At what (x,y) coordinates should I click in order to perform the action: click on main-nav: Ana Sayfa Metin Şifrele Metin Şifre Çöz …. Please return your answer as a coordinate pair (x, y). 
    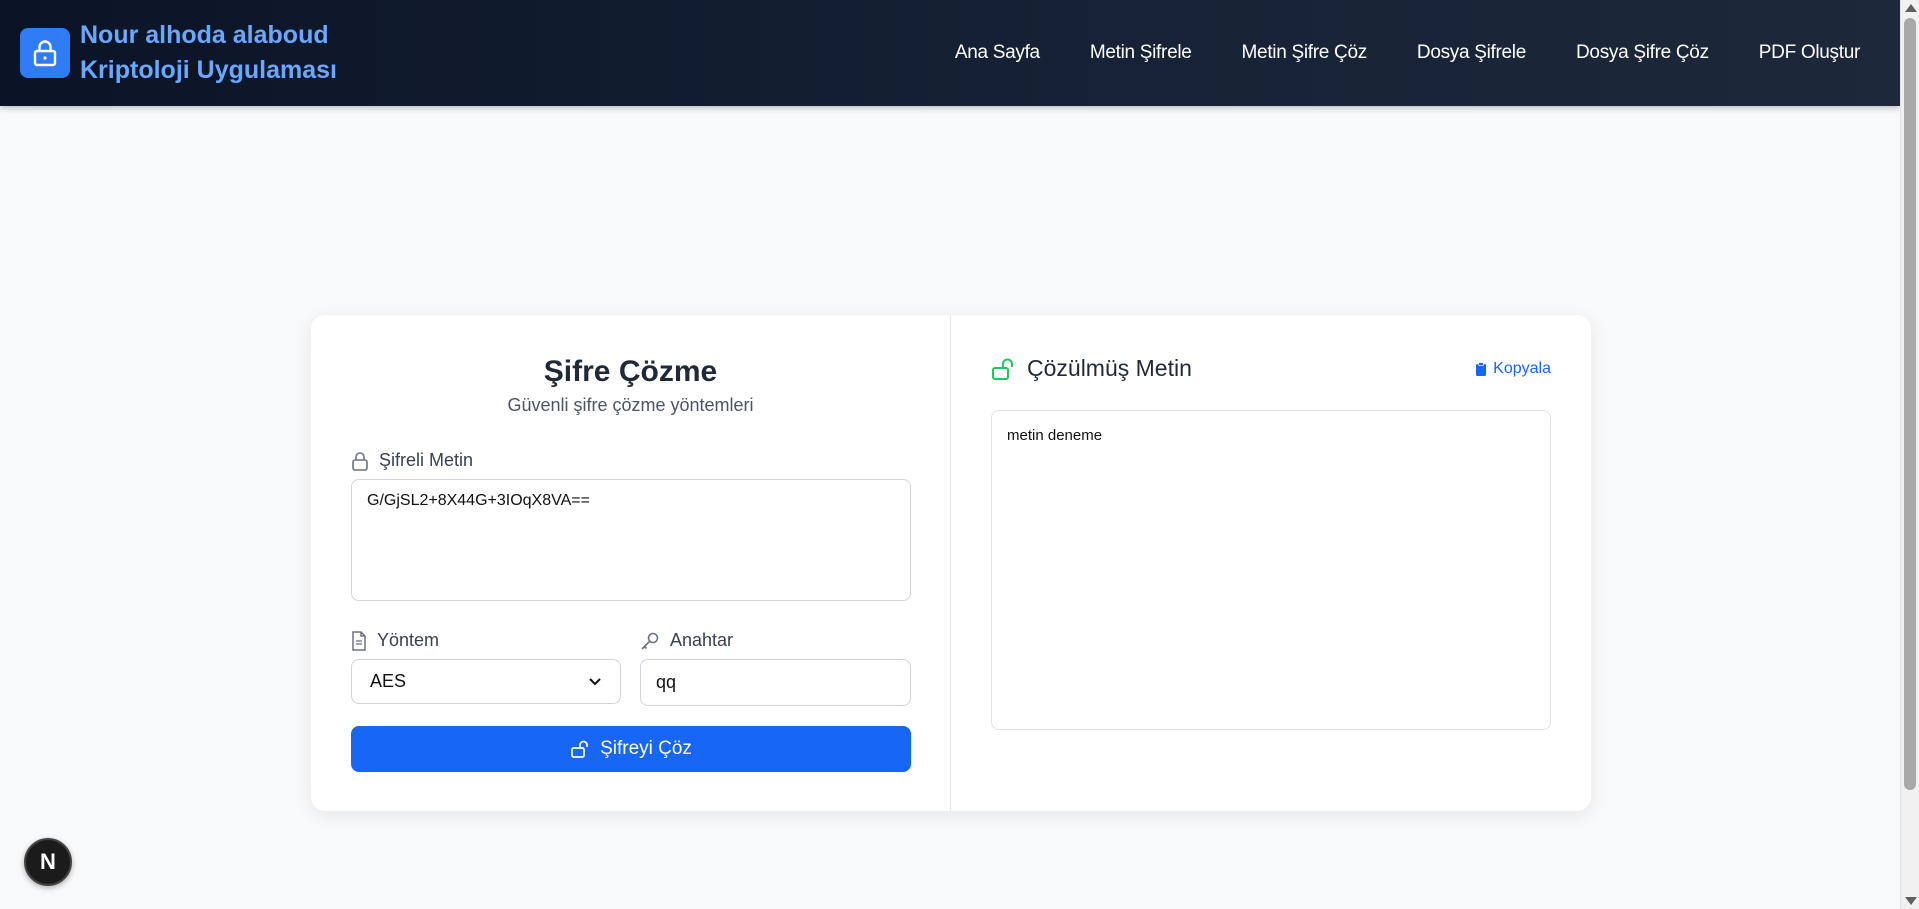
    Looking at the image, I should click on (1417, 53).